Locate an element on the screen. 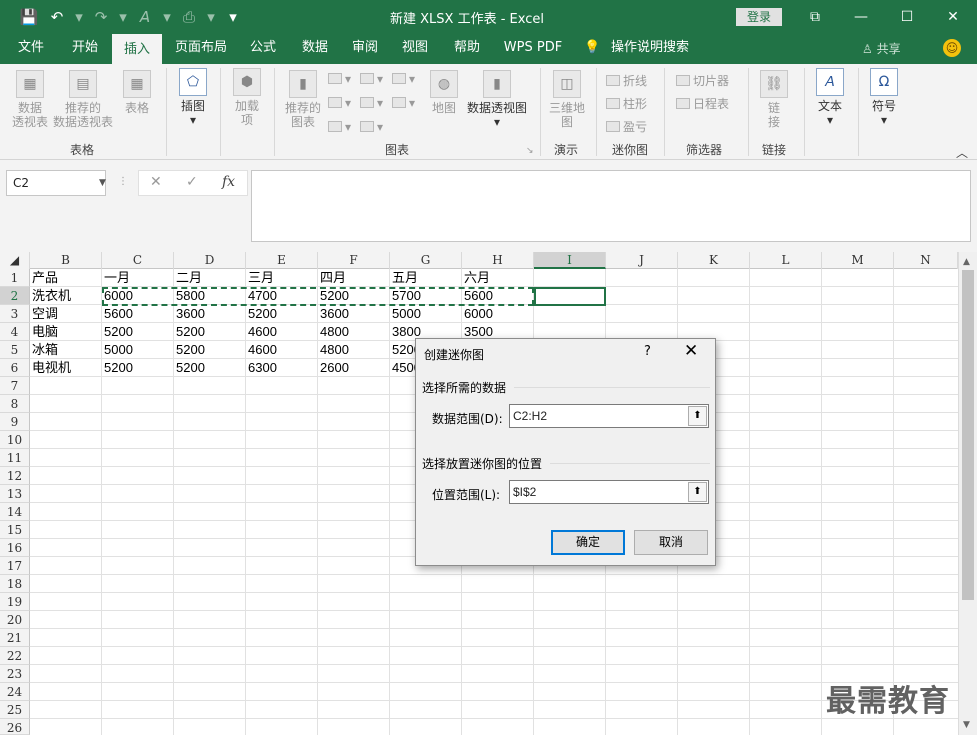 This screenshot has width=977, height=735. link-button: ⛓ 链 接 is located at coordinates (774, 99).